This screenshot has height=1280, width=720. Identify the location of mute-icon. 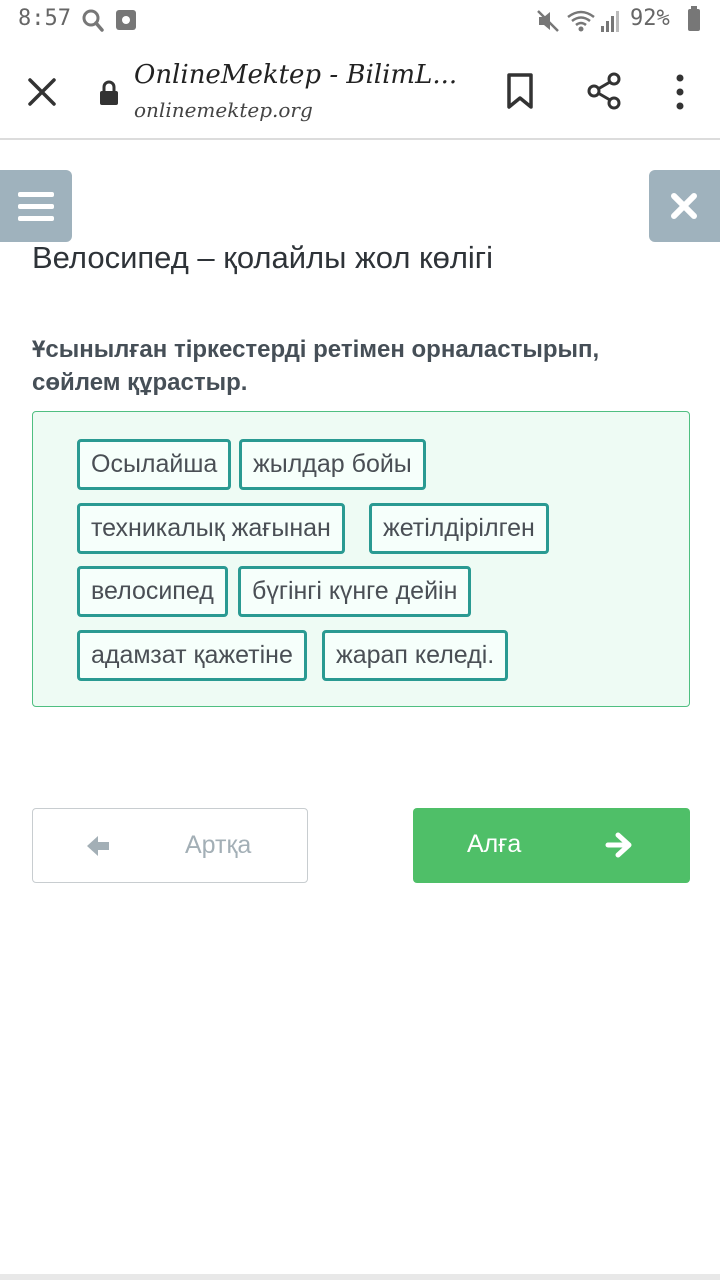
(548, 21).